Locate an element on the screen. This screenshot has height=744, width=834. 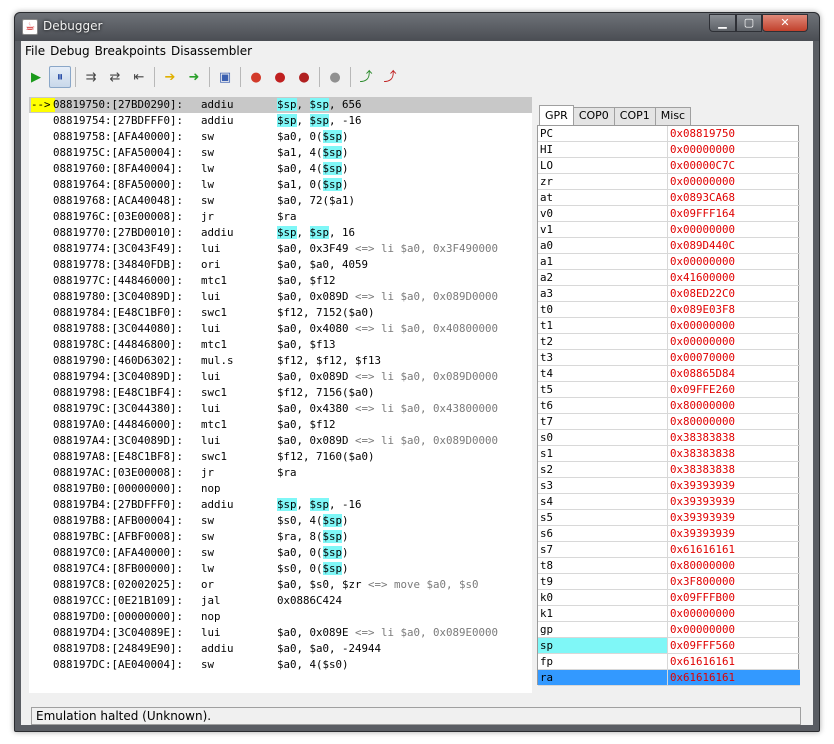
instruction-row: 088197B8:[AFB00004]: sw $s0, 4($sp) is located at coordinates (280, 521).